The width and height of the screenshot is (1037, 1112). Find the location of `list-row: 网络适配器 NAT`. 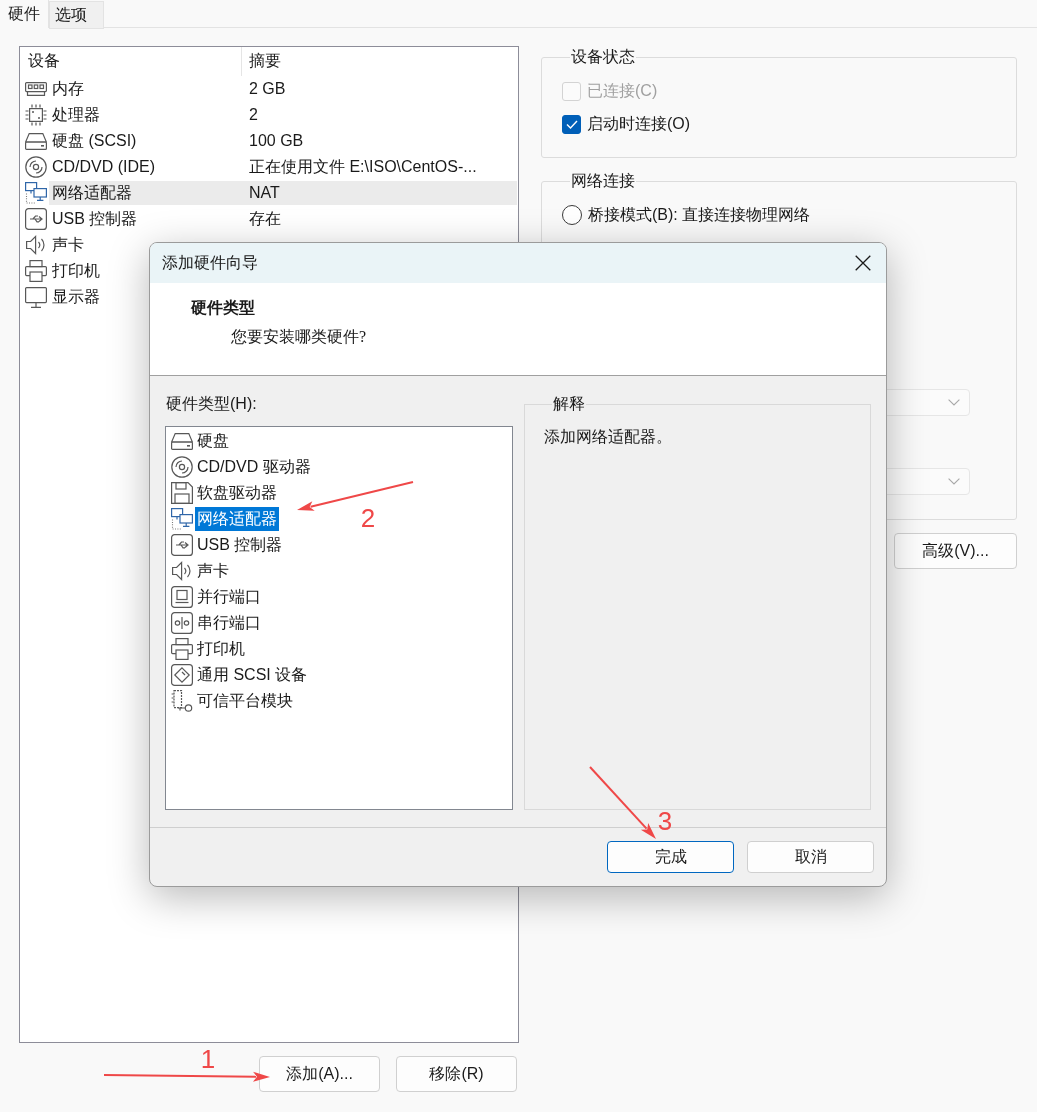

list-row: 网络适配器 NAT is located at coordinates (283, 193).